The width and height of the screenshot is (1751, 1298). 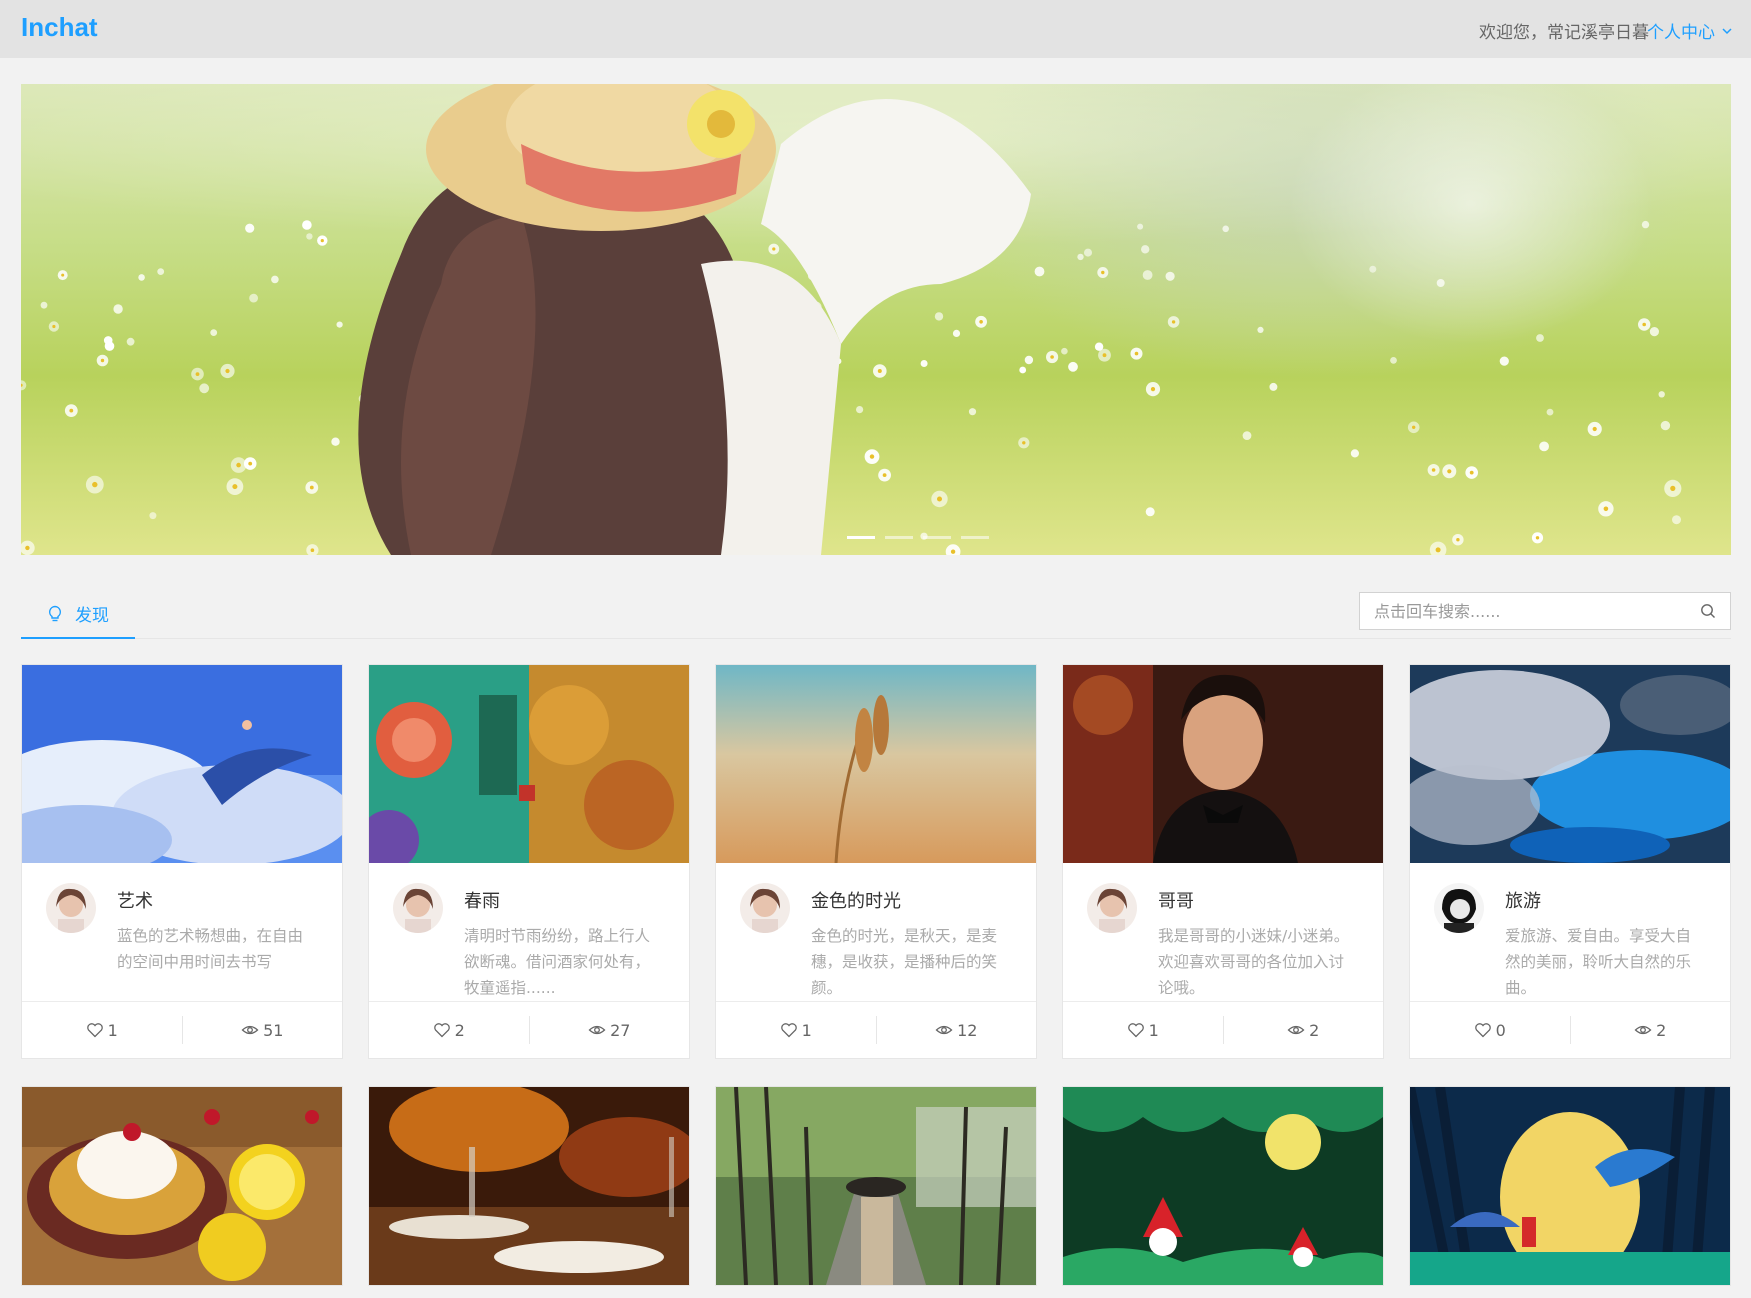 I want to click on like-button: 2, so click(x=449, y=1030).